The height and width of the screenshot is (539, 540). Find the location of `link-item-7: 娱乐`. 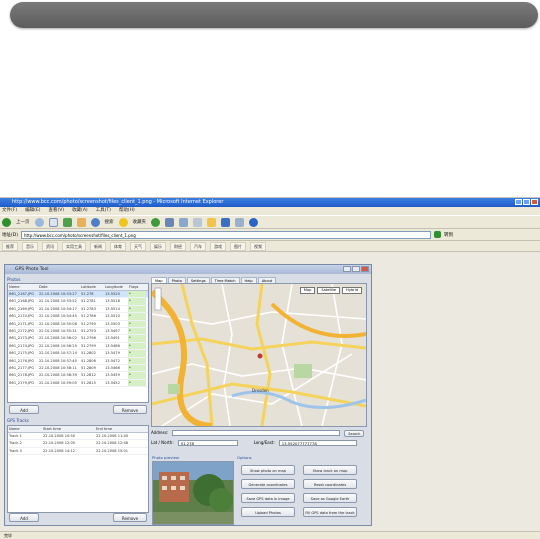

link-item-7: 娱乐 is located at coordinates (158, 246).